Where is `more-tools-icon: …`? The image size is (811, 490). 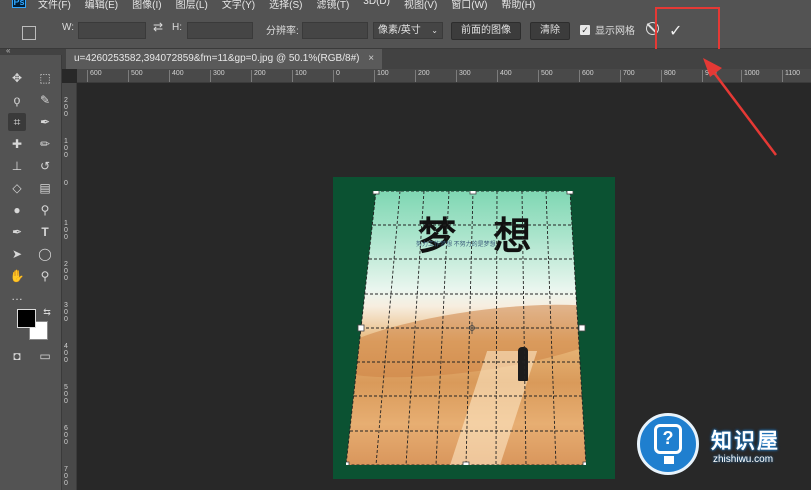 more-tools-icon: … is located at coordinates (17, 296).